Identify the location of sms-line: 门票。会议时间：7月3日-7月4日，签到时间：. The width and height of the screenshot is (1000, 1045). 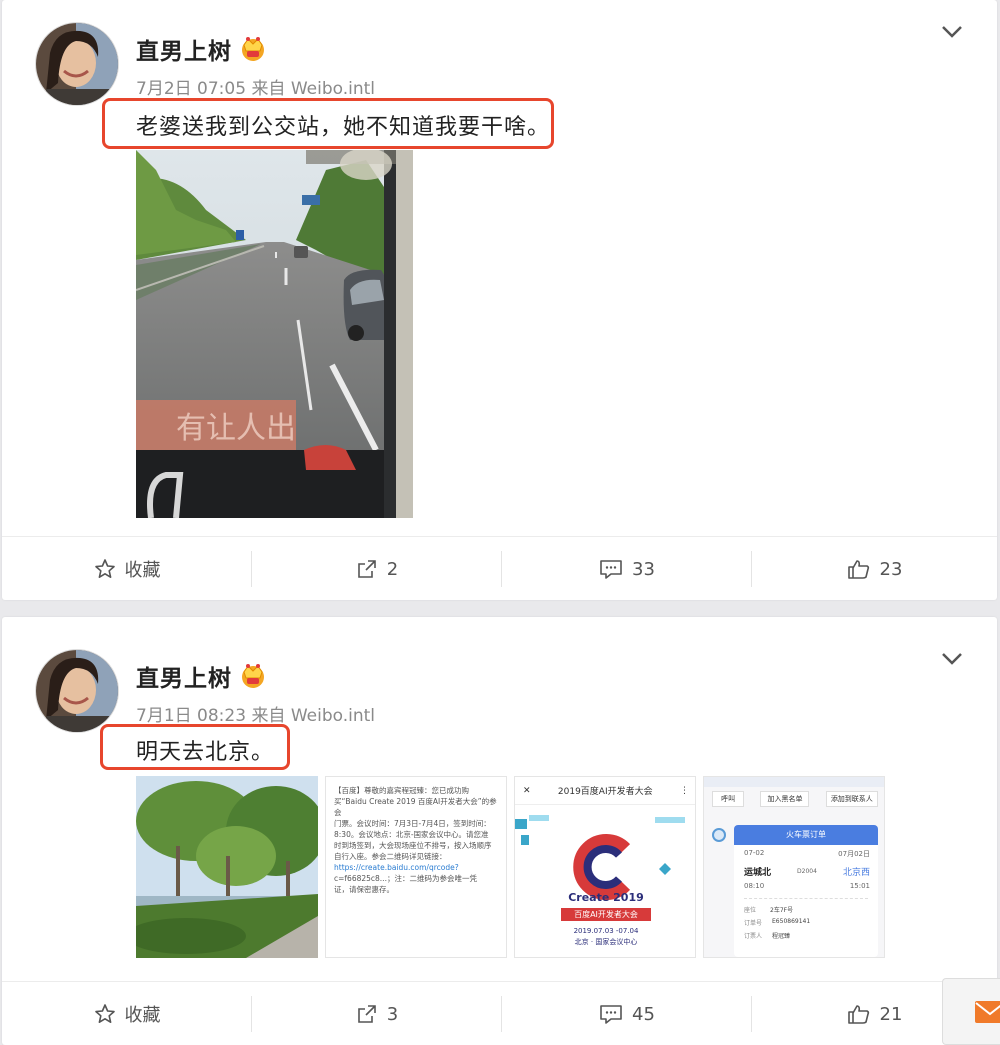
(412, 823).